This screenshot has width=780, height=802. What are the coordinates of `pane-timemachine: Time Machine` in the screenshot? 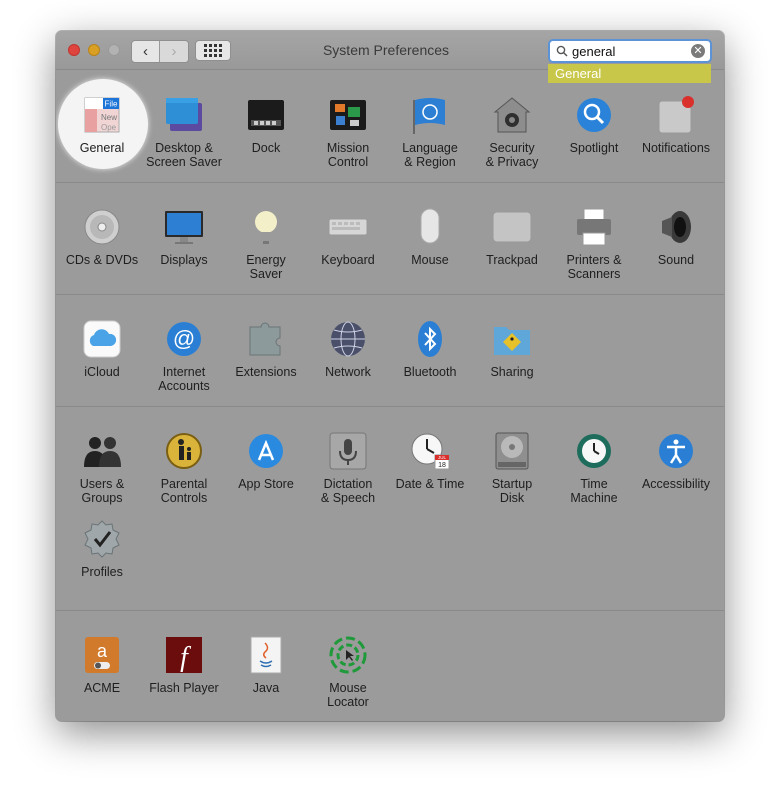 It's located at (594, 468).